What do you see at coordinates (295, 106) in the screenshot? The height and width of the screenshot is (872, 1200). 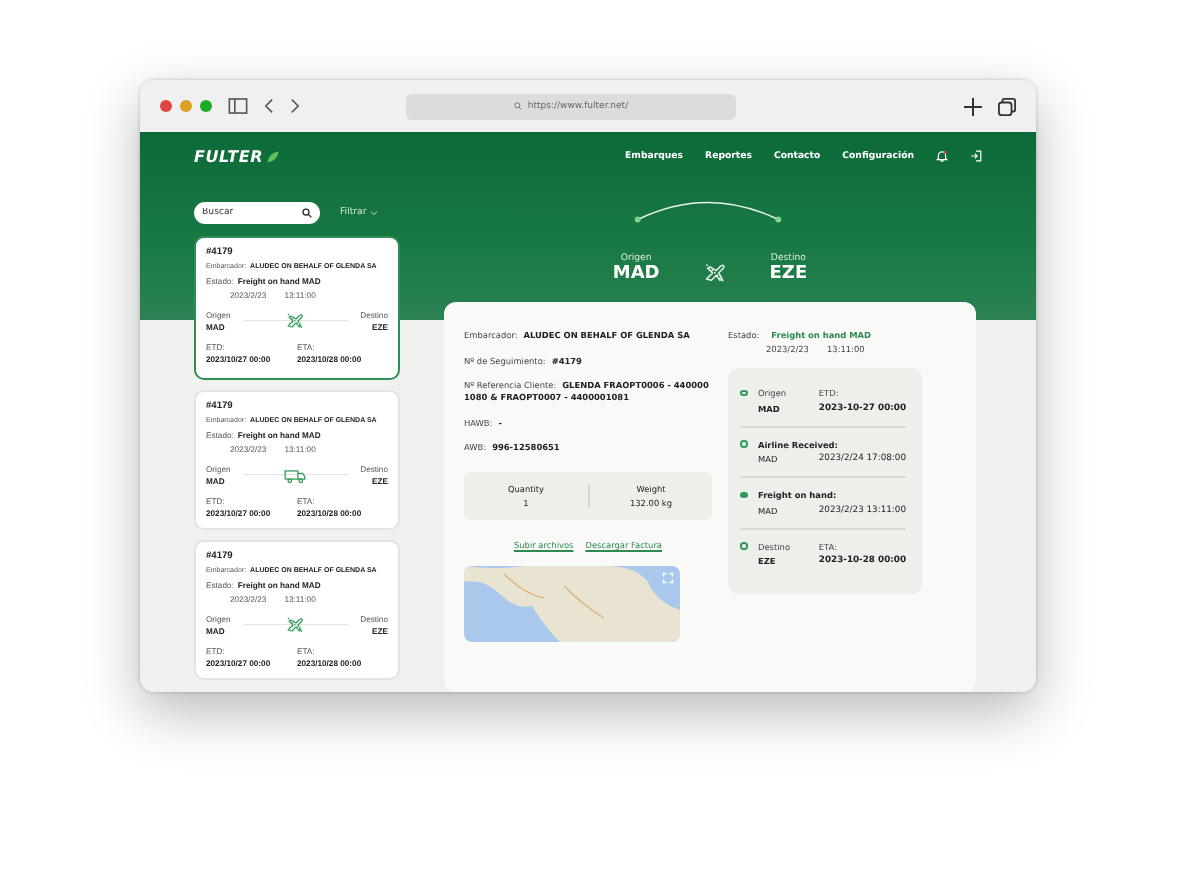 I see `forward-icon` at bounding box center [295, 106].